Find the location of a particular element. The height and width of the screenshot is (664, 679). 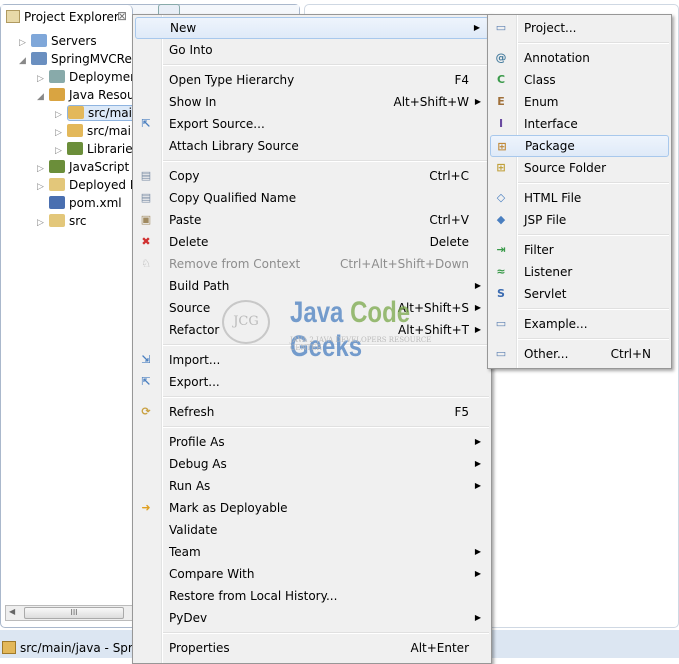

close-icon: ⊠ is located at coordinates (122, 16).